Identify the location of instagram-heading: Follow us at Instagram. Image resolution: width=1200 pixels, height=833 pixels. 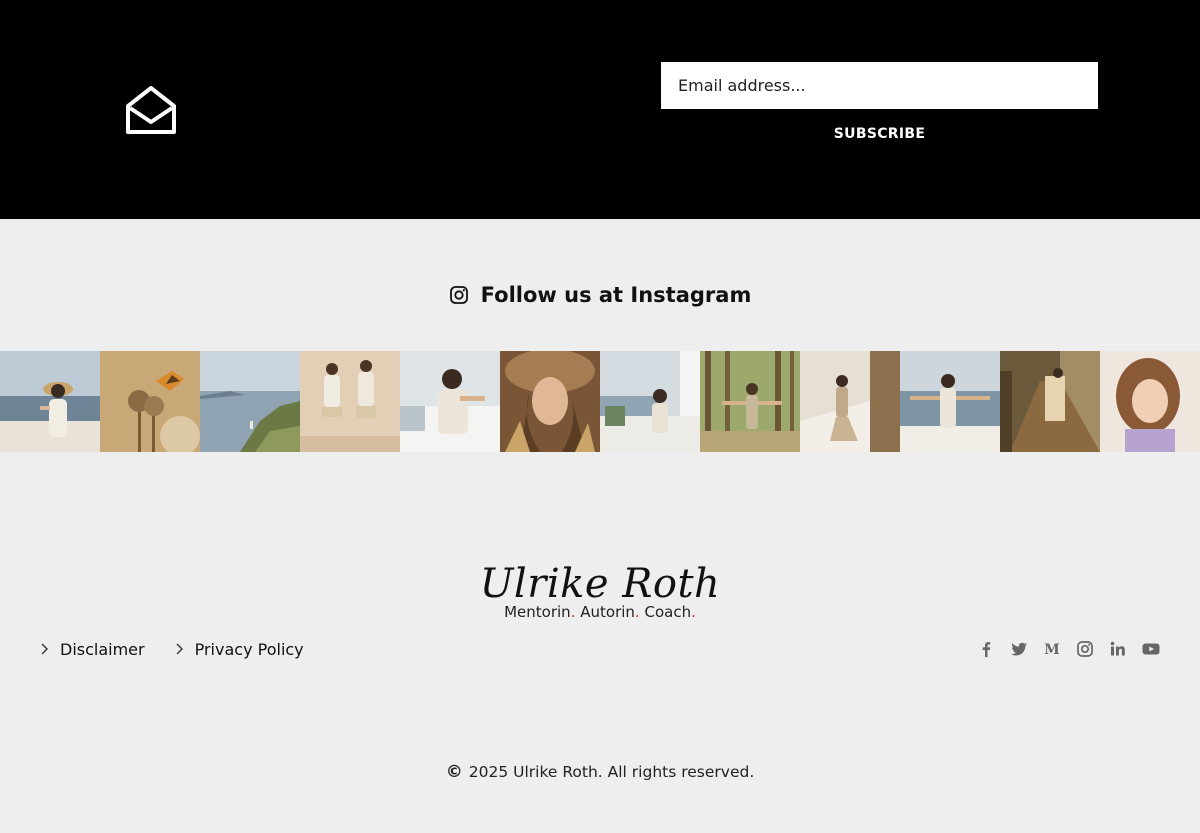
(600, 295).